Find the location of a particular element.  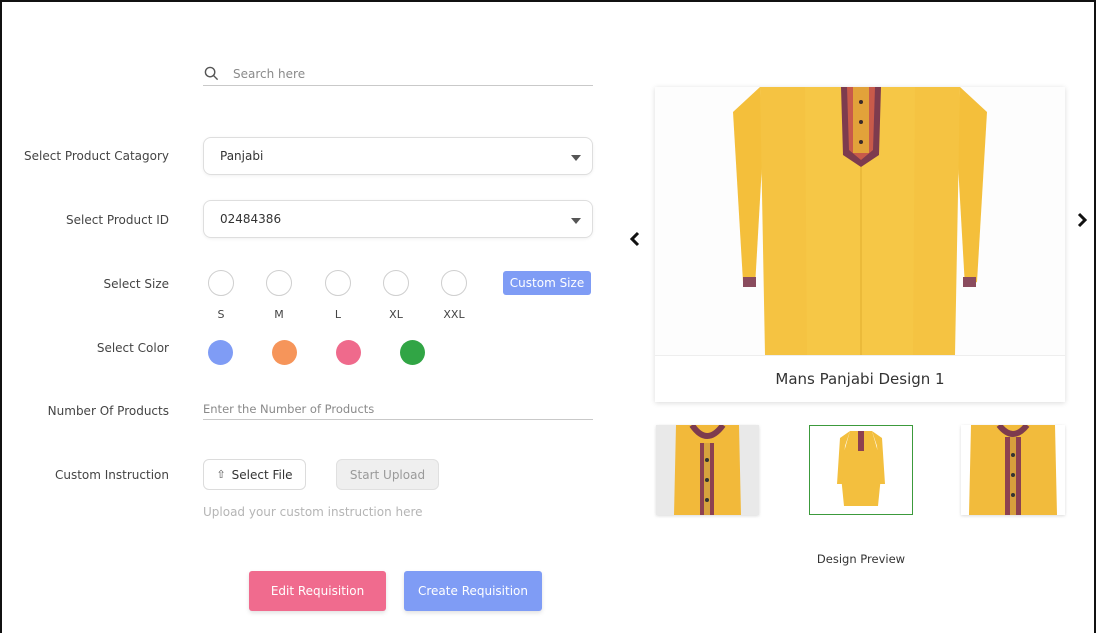

category-select: Panjabi is located at coordinates (398, 156).